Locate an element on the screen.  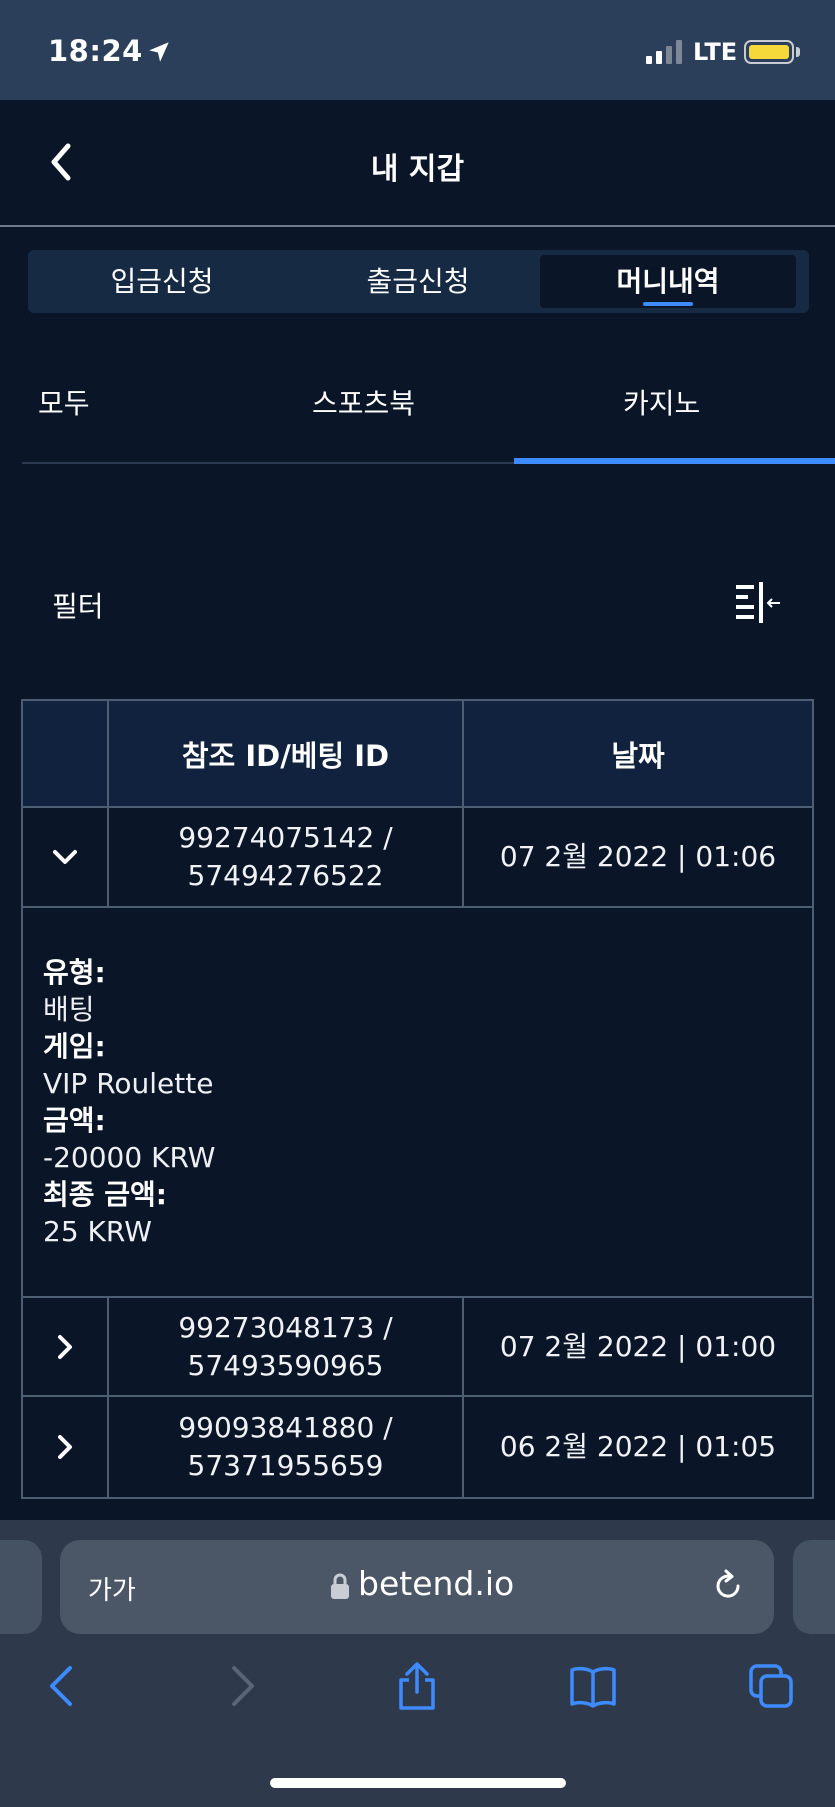
page-header: 내 지갑 is located at coordinates (417, 163).